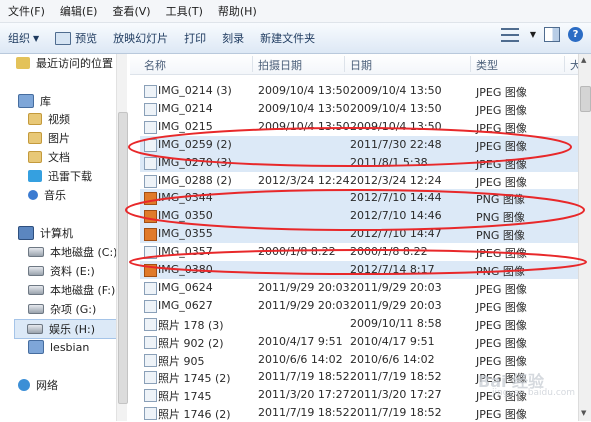 This screenshot has width=591, height=422. What do you see at coordinates (58, 347) in the screenshot?
I see `nav-item-lesbian: lesbian` at bounding box center [58, 347].